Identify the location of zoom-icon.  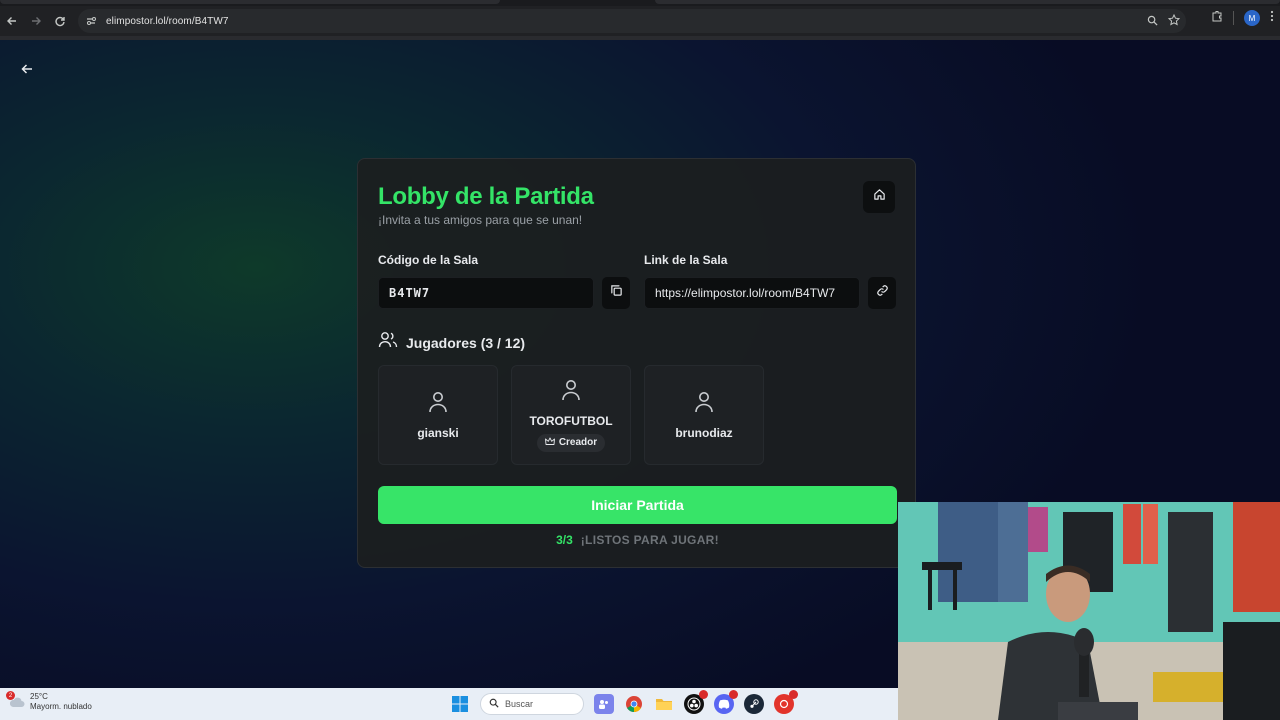
(1152, 22).